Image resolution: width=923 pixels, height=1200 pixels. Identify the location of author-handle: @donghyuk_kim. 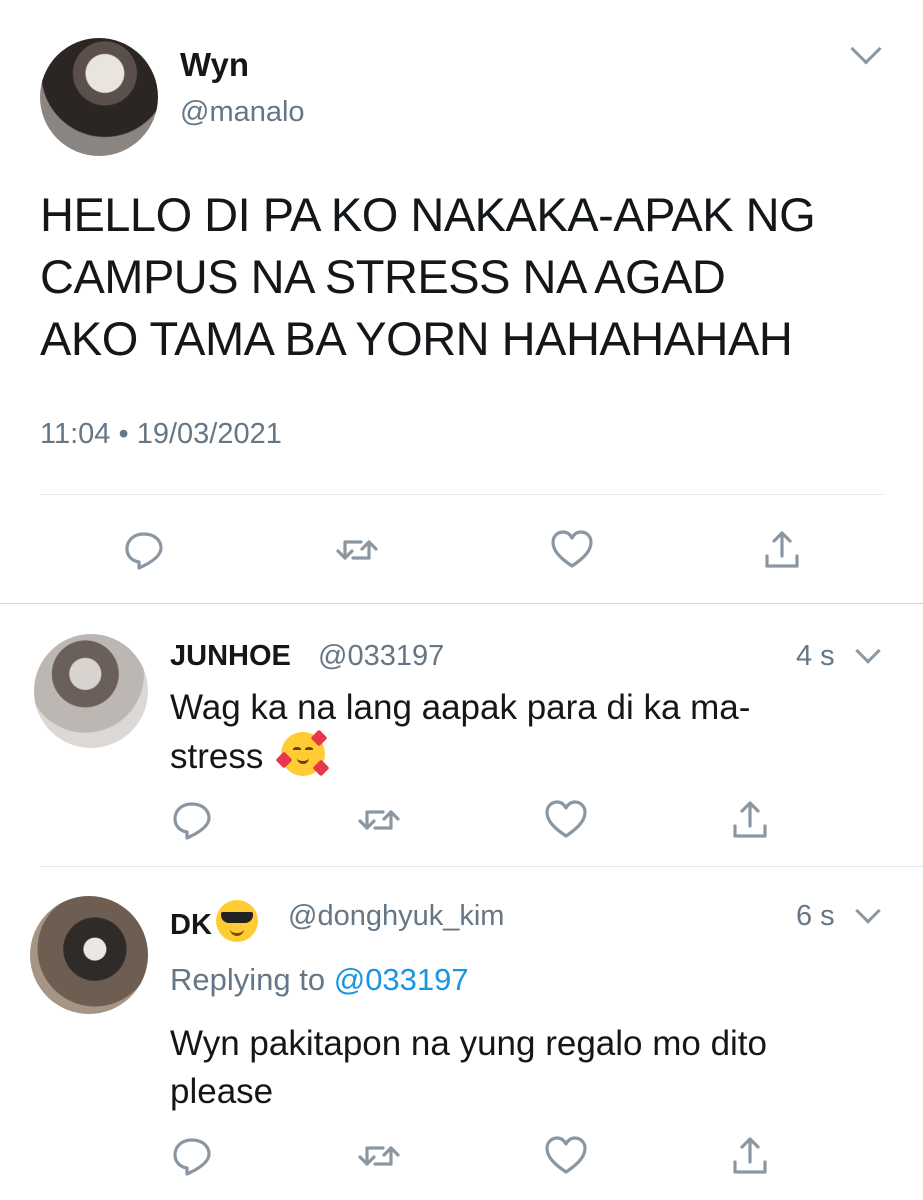
(396, 916).